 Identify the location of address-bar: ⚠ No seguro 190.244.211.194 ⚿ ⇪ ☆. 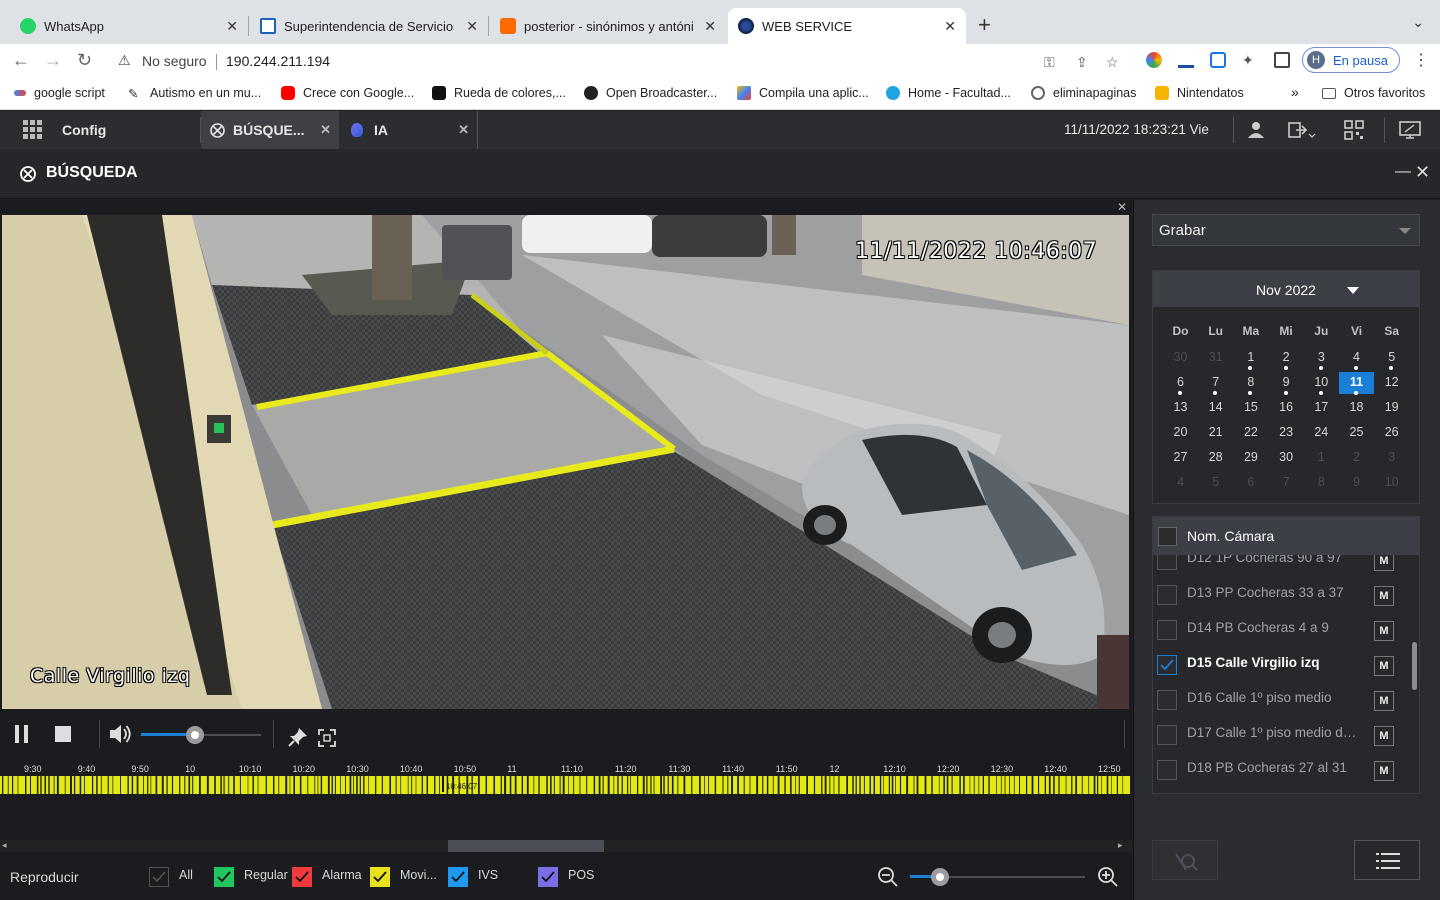
(622, 61).